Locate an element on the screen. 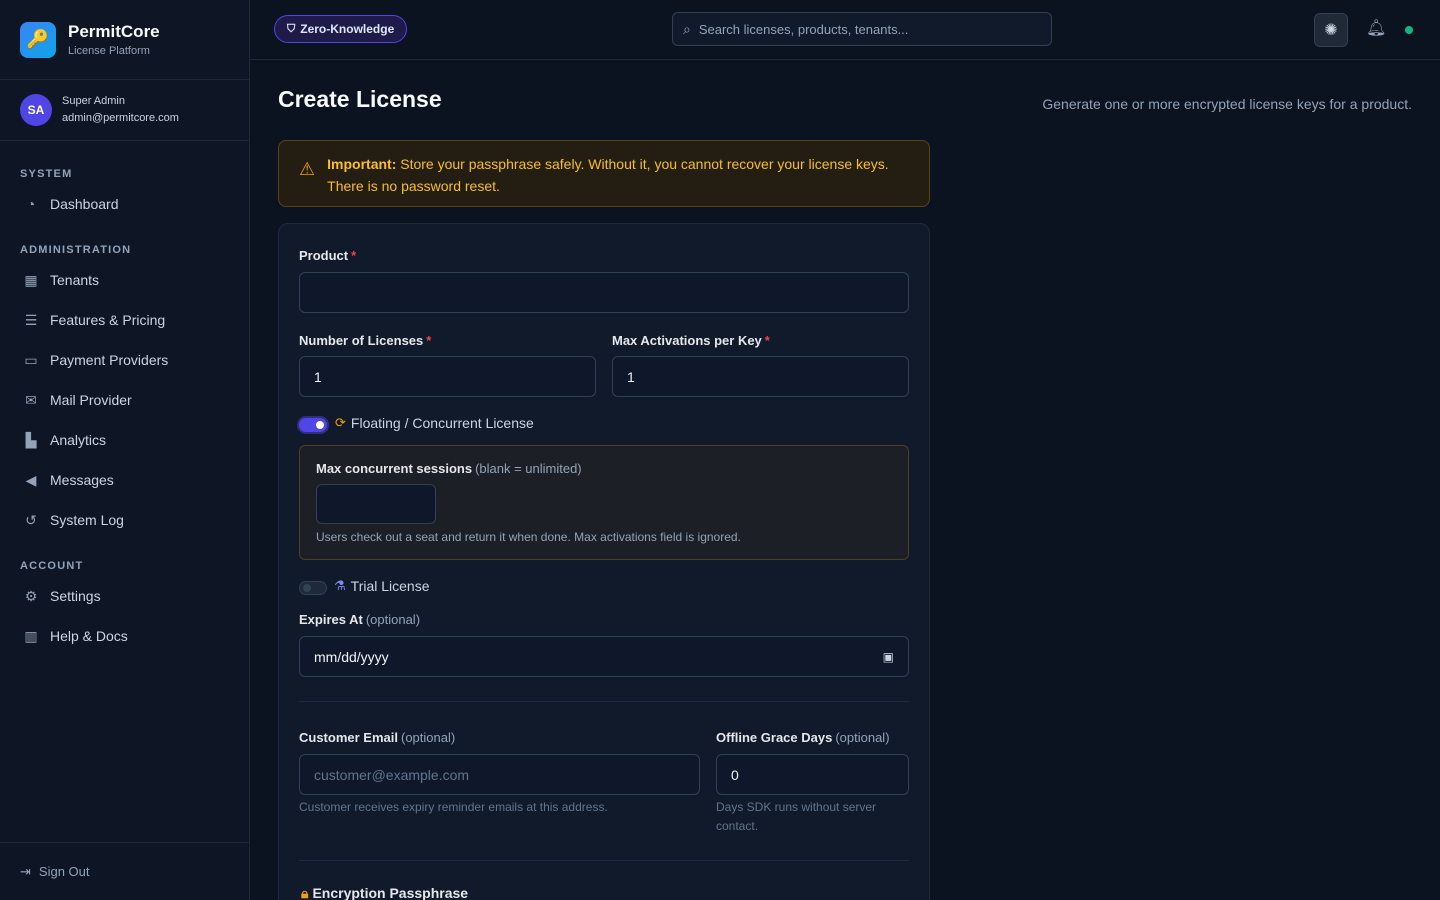  floating-license-toggle is located at coordinates (313, 425).